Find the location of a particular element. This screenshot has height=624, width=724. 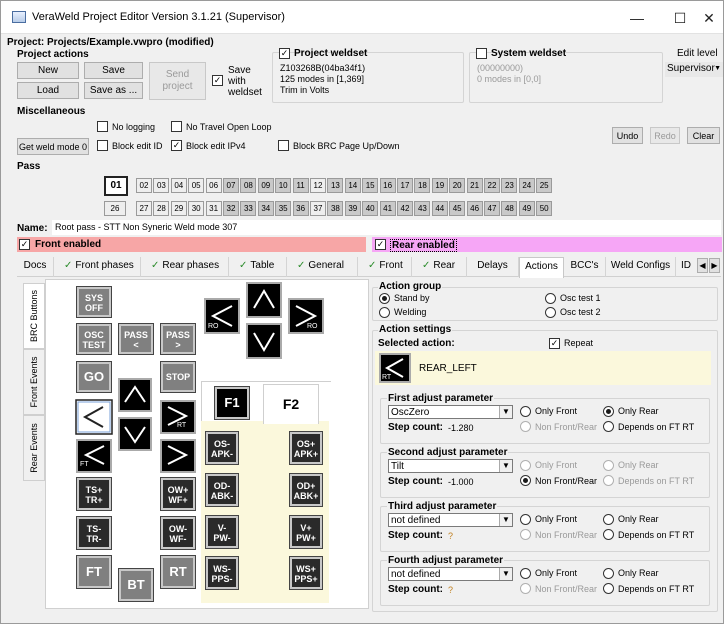

first-only-rear-radio is located at coordinates (608, 411).